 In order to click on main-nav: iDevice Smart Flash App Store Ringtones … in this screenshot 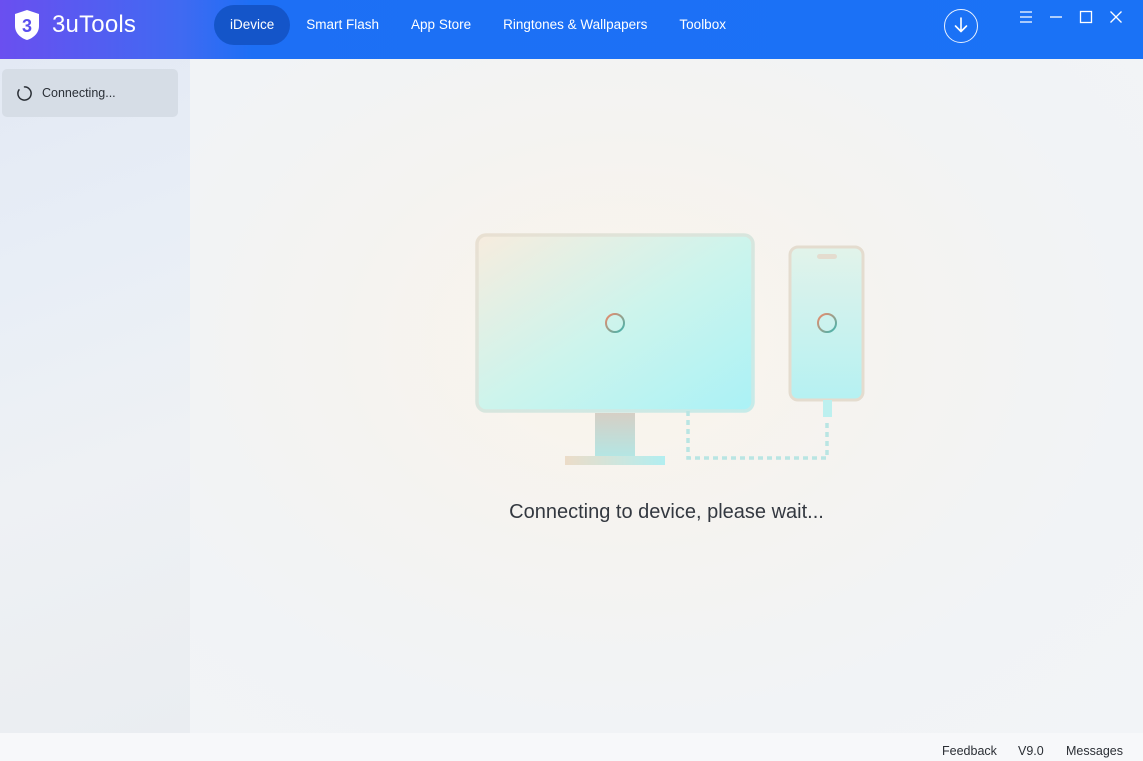, I will do `click(478, 25)`.